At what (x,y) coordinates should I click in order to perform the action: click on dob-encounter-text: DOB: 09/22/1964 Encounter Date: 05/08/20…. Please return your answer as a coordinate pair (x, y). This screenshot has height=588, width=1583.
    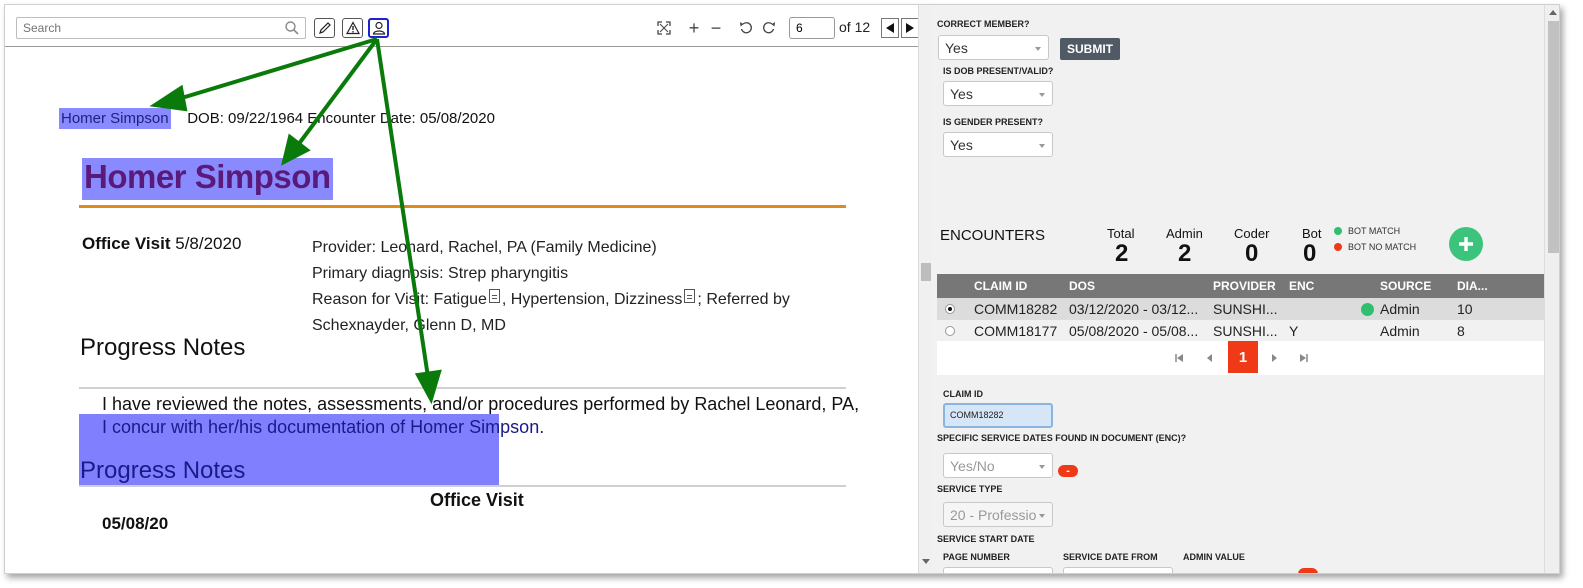
    Looking at the image, I should click on (341, 118).